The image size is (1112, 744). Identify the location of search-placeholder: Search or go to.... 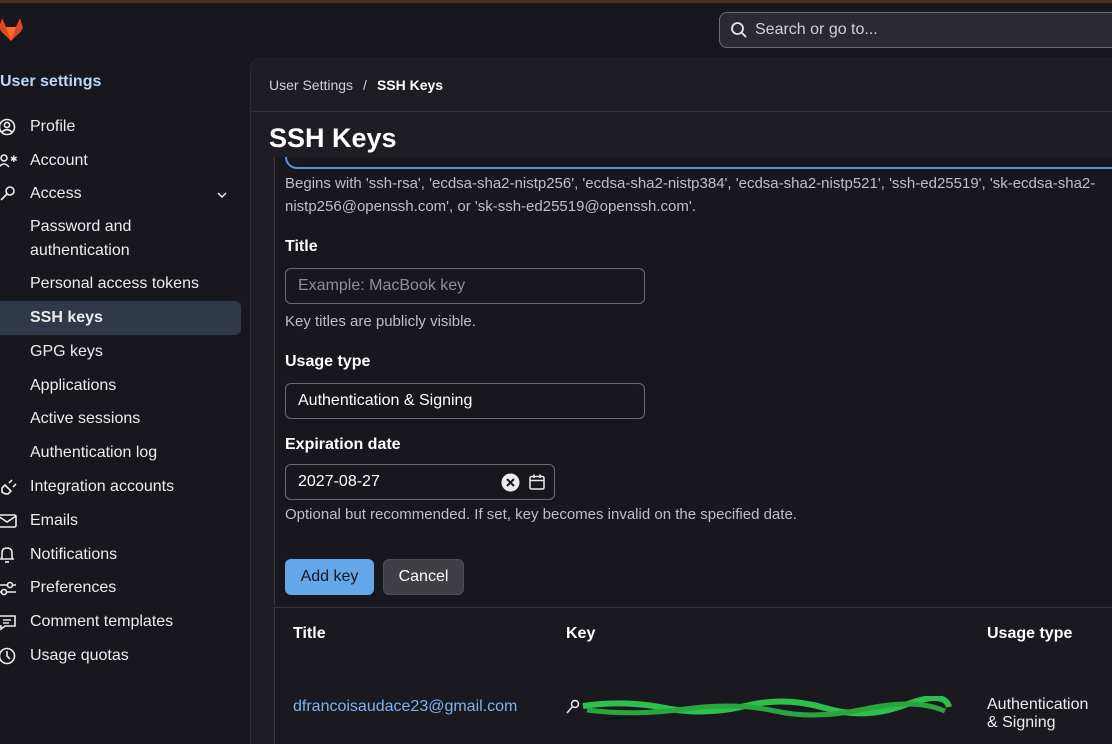
(816, 29).